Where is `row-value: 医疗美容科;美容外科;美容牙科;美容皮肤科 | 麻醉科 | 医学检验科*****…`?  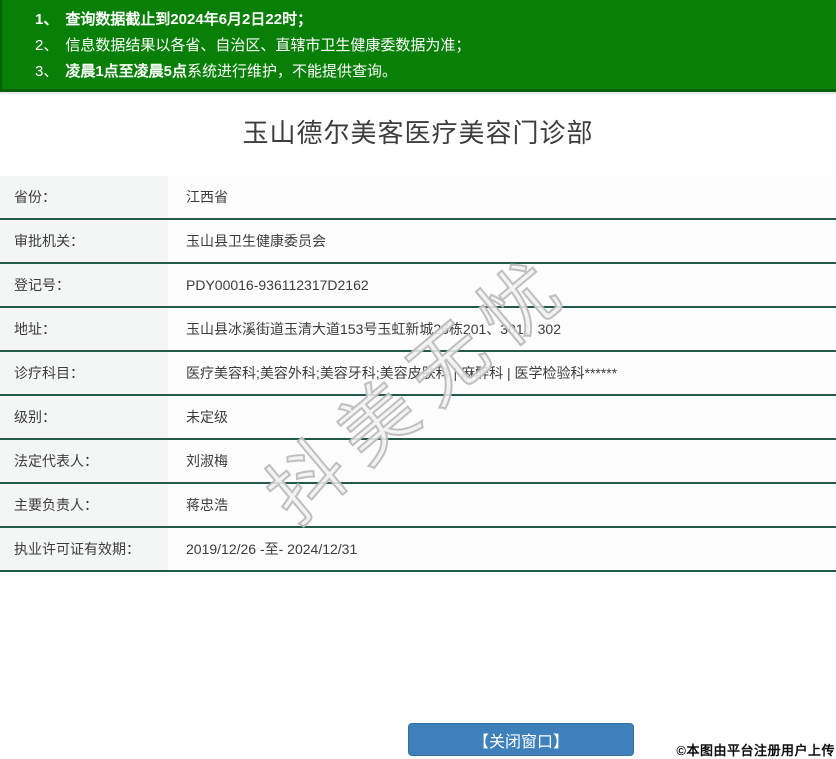 row-value: 医疗美容科;美容外科;美容牙科;美容皮肤科 | 麻醉科 | 医学检验科*****… is located at coordinates (502, 373).